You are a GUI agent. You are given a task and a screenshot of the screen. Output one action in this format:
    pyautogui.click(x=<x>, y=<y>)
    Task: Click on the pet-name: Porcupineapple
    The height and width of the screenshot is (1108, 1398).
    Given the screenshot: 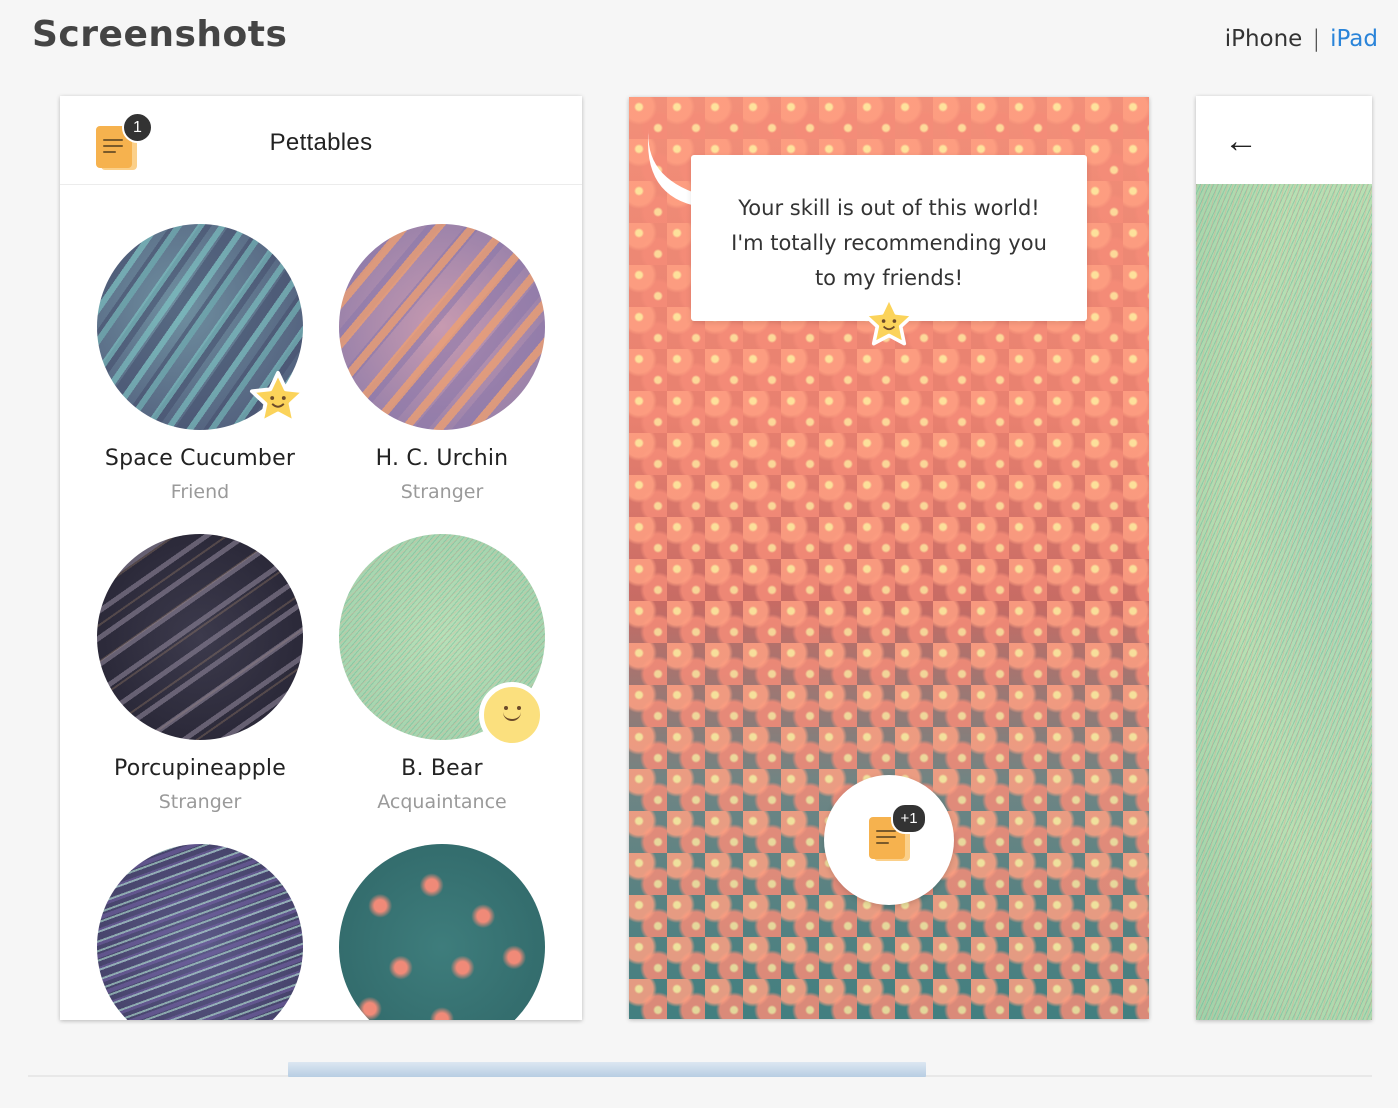 What is the action you would take?
    pyautogui.click(x=200, y=768)
    